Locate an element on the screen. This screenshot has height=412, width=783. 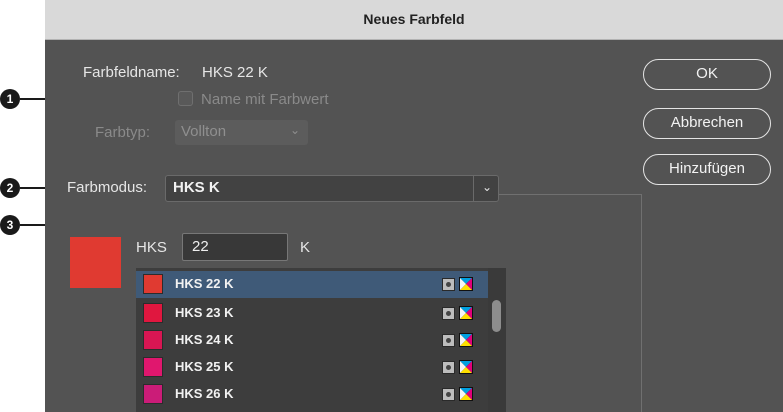
hks-prefix-label: HKS is located at coordinates (151, 247).